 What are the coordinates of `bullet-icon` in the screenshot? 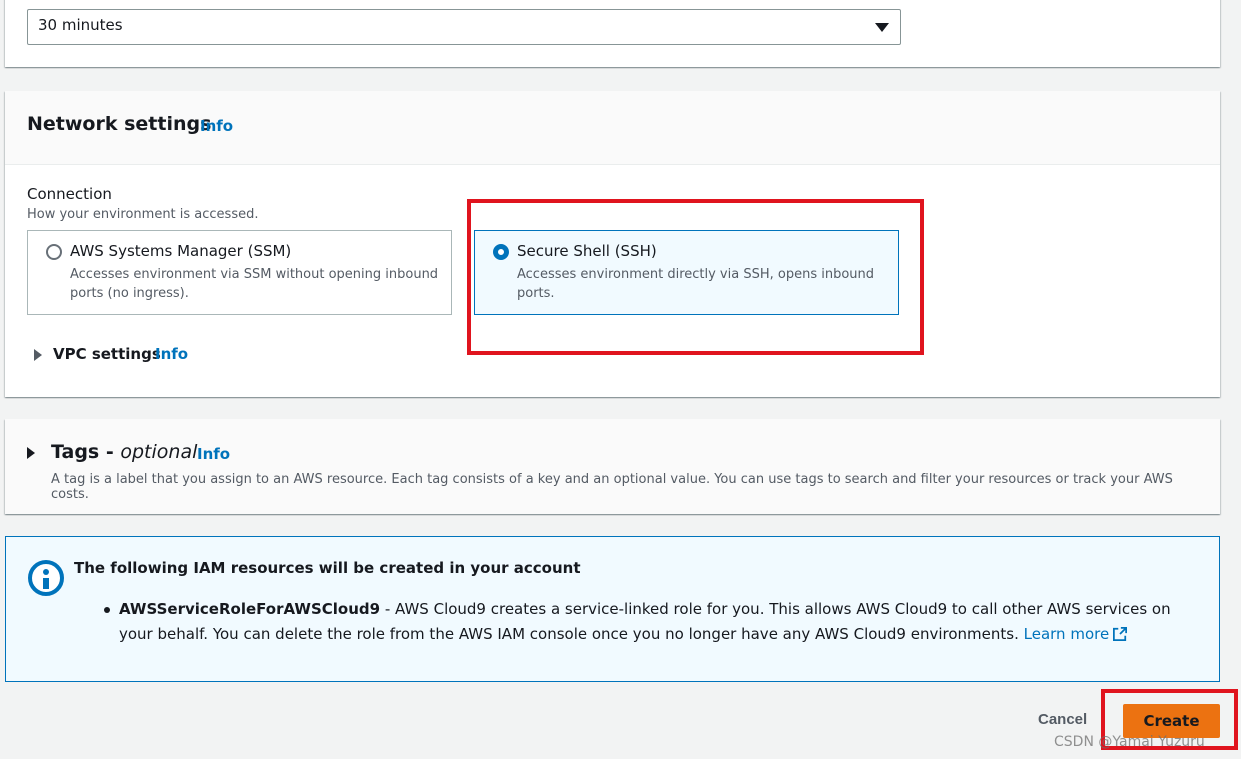 It's located at (107, 610).